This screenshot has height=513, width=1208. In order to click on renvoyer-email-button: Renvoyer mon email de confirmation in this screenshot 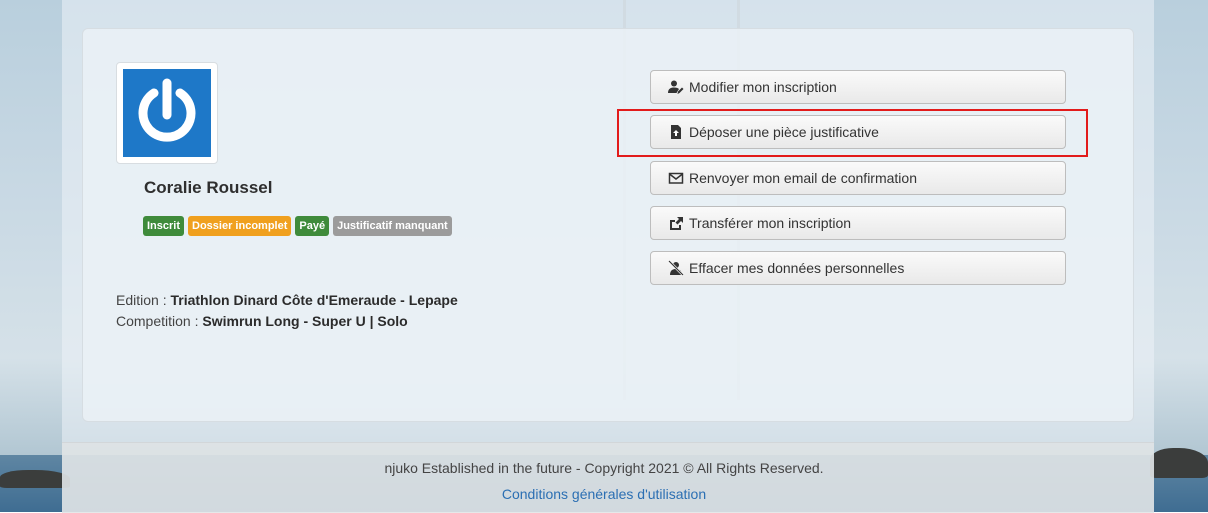, I will do `click(858, 178)`.